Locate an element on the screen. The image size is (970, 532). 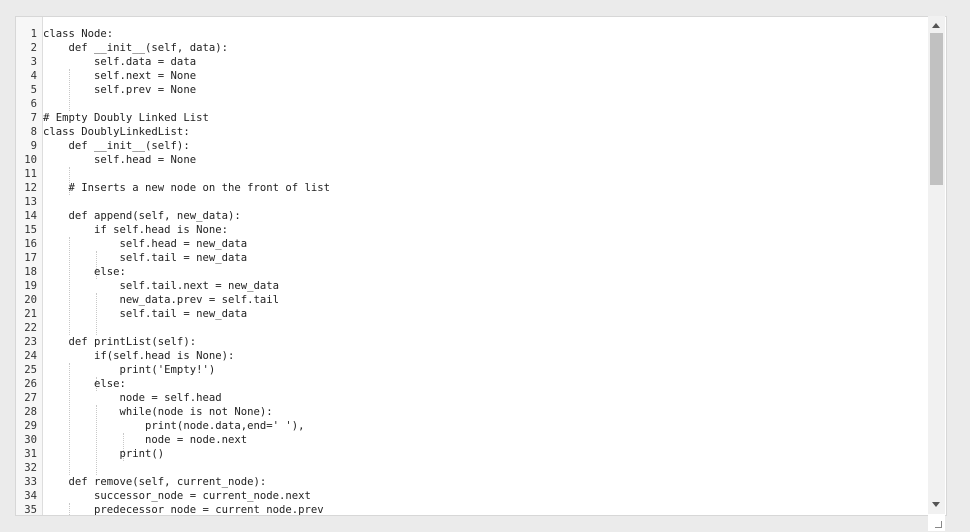
code-line: 21 self.tail = new_data is located at coordinates (485, 314).